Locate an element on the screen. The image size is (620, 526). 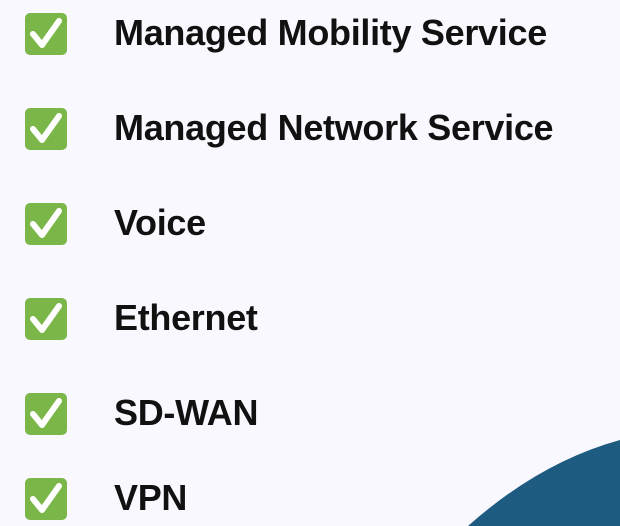
service-label: VPN is located at coordinates (151, 497).